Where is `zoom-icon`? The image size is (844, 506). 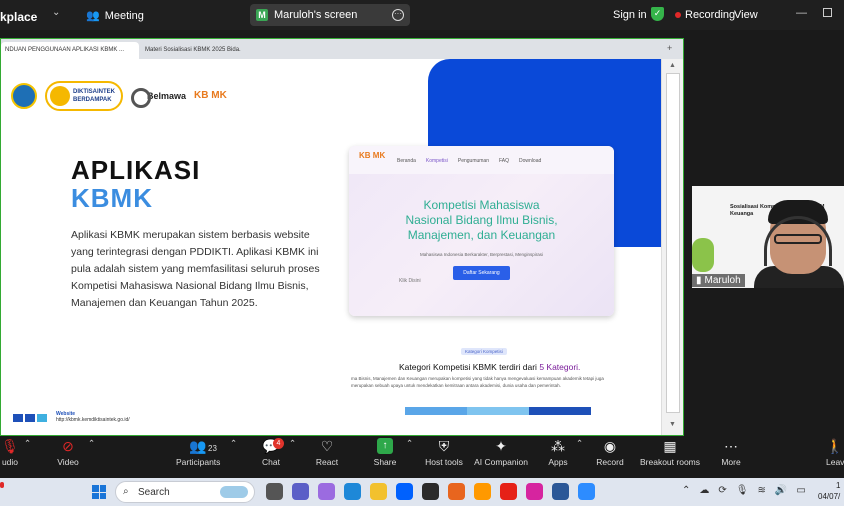
zoom-icon is located at coordinates (586, 491).